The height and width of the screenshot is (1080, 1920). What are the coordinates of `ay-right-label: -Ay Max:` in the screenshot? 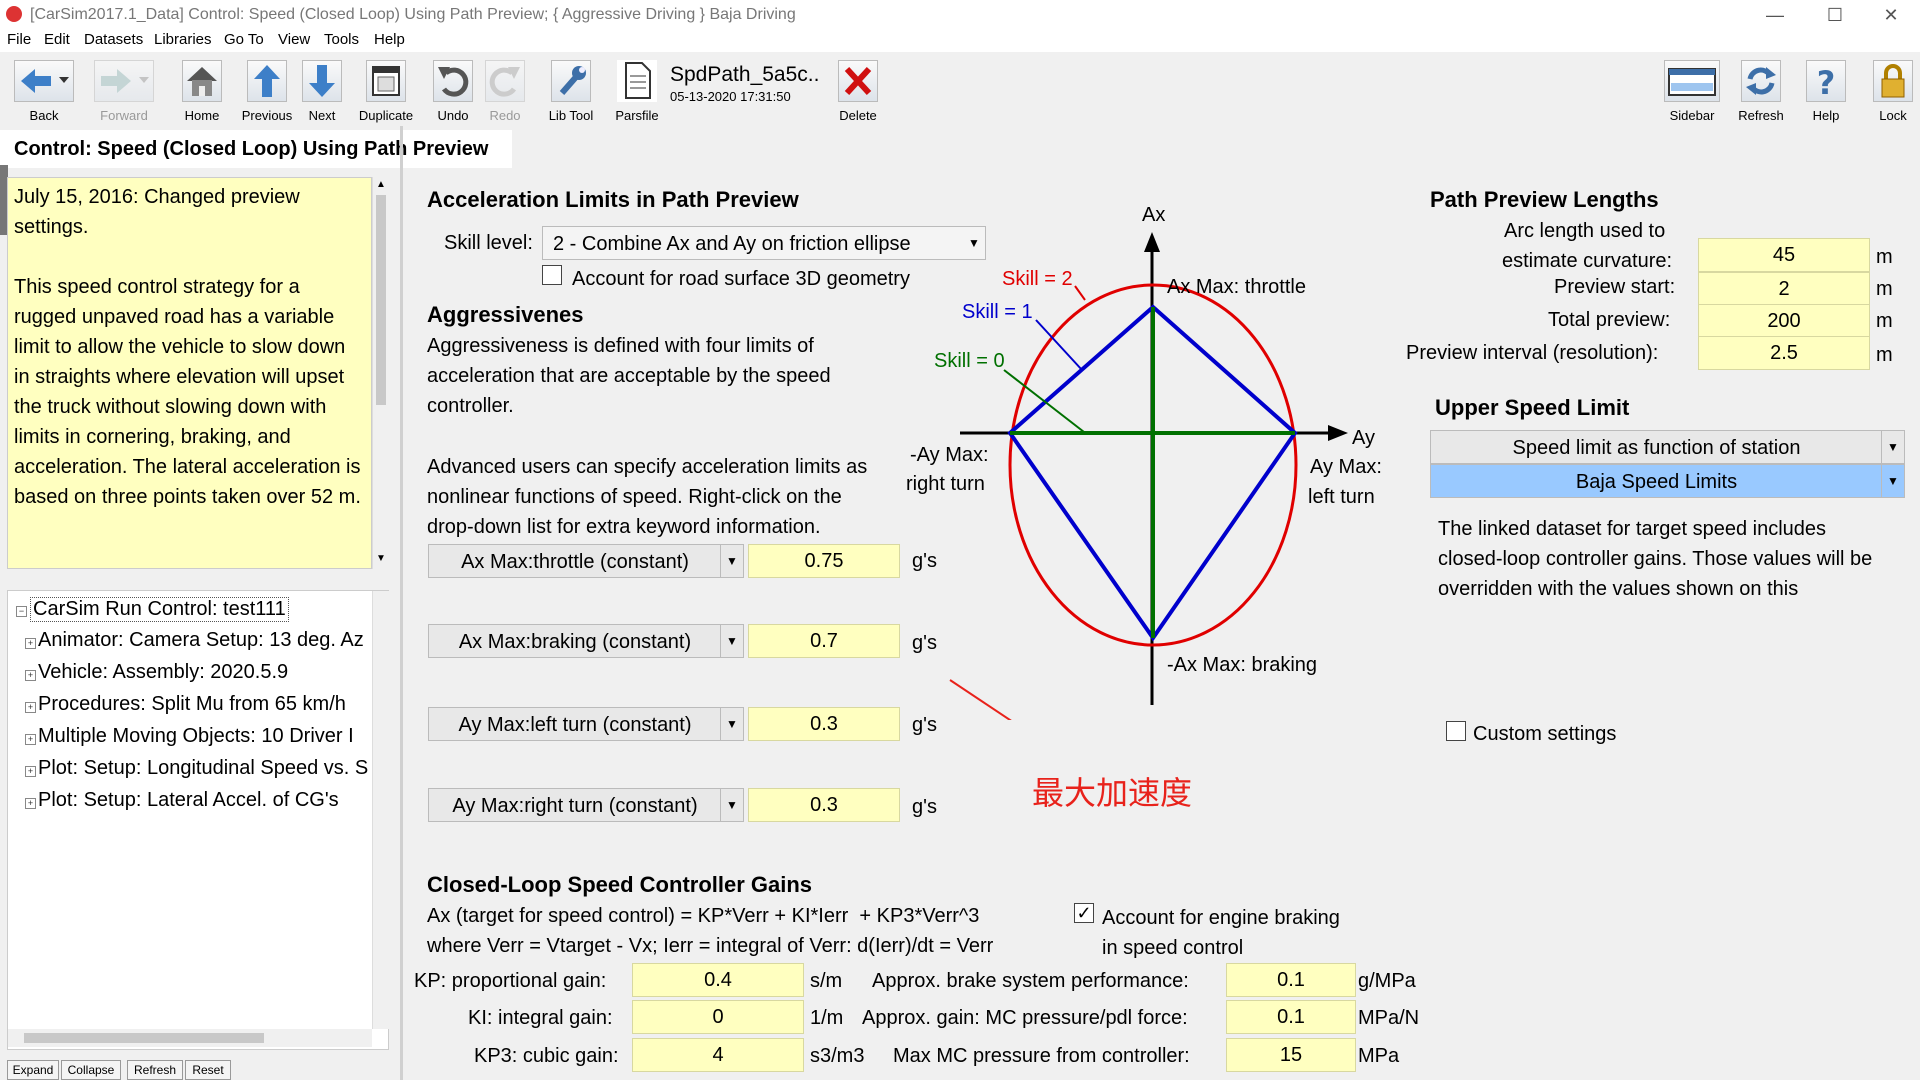 It's located at (949, 455).